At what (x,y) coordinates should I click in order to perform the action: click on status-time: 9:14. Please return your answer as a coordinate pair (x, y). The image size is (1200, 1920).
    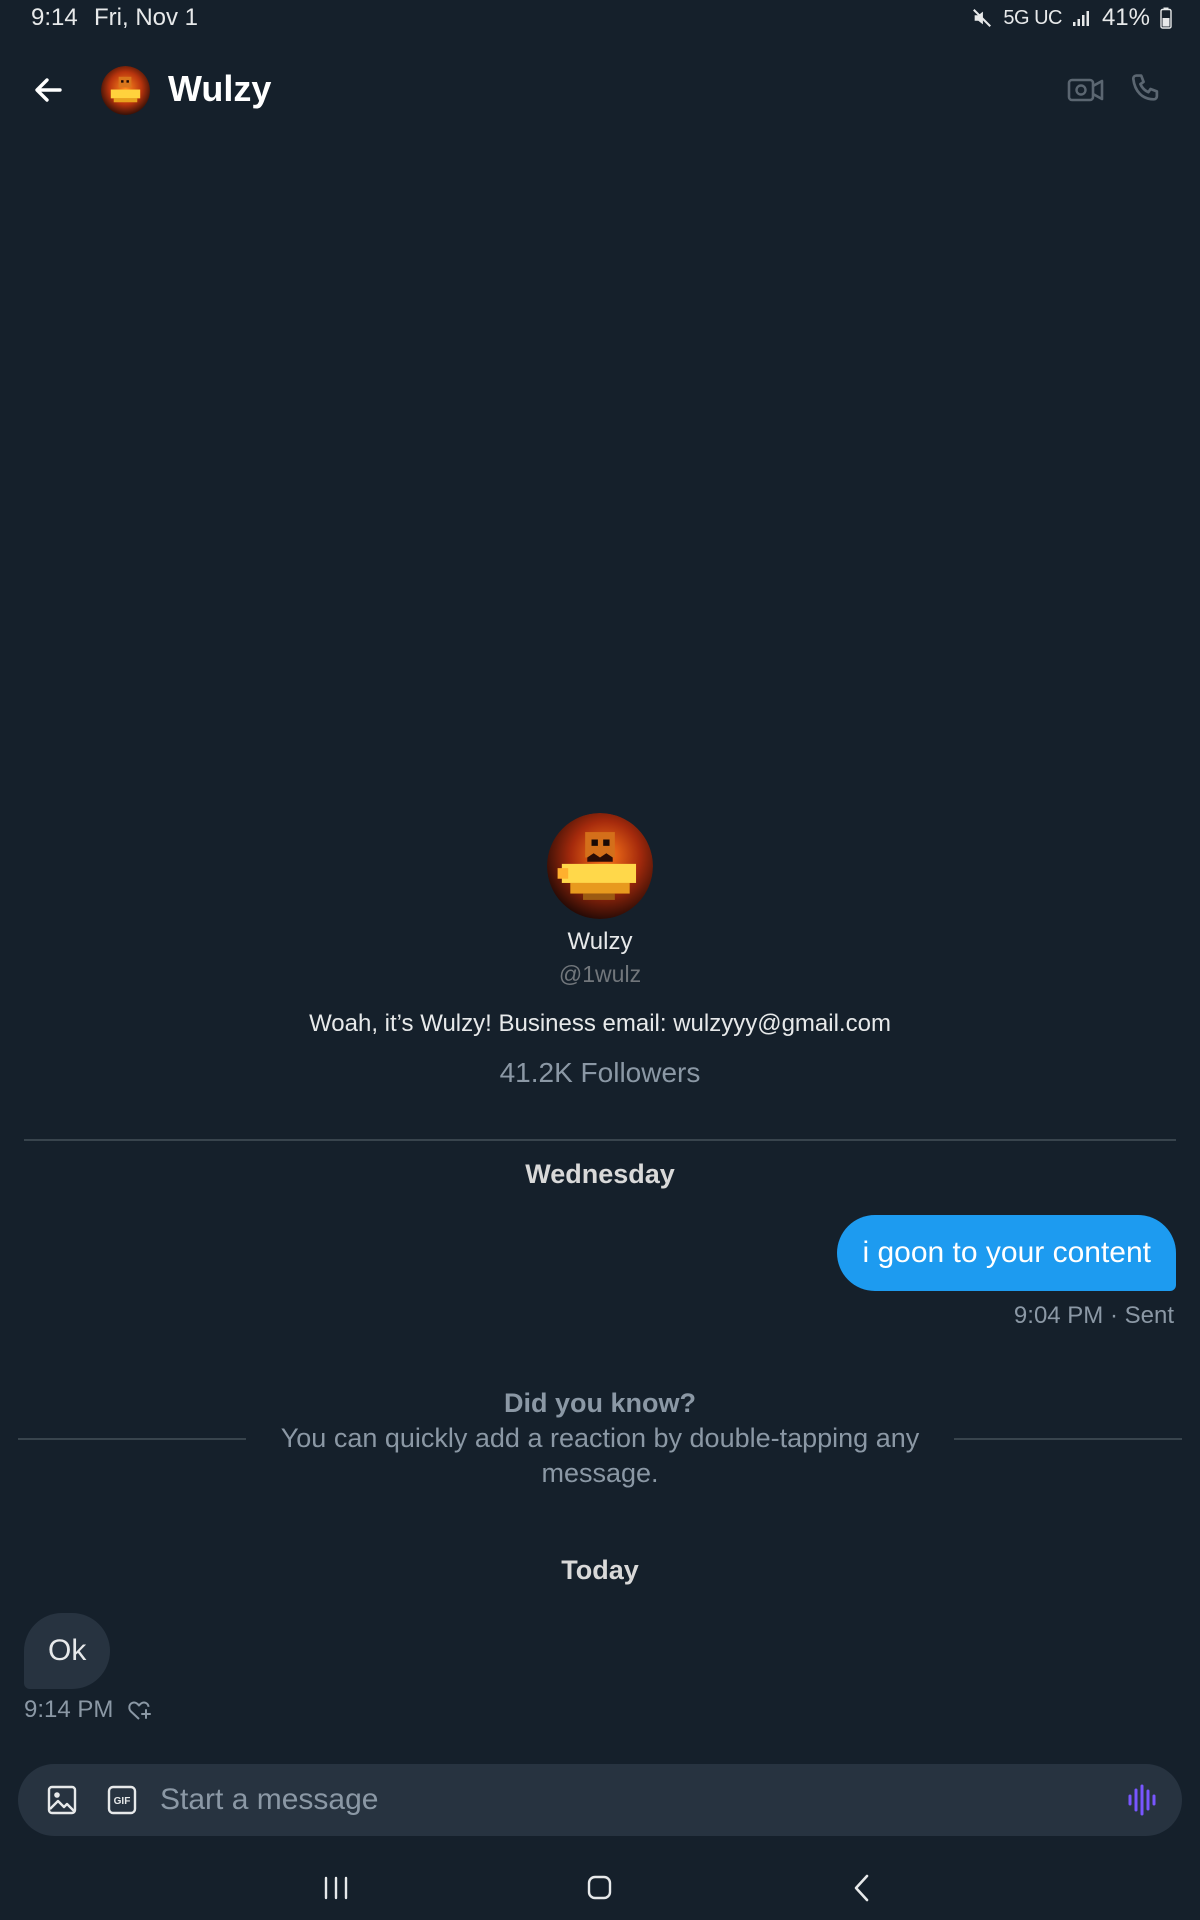
    Looking at the image, I should click on (54, 17).